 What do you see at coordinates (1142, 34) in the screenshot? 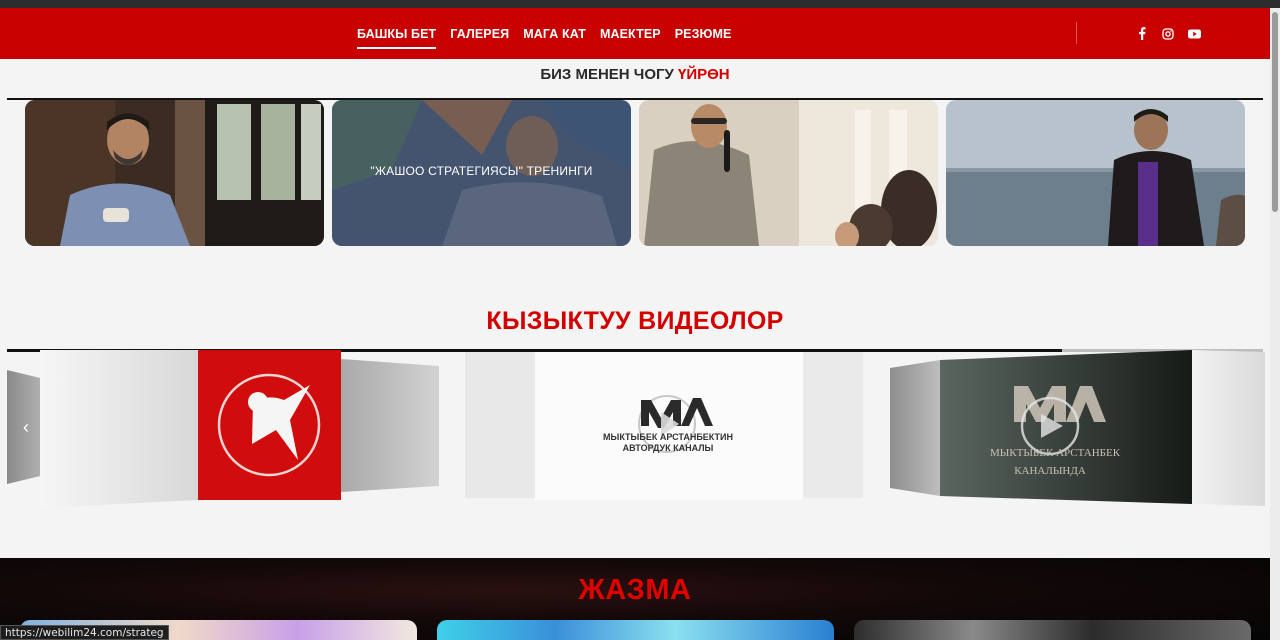
I see `facebook-icon` at bounding box center [1142, 34].